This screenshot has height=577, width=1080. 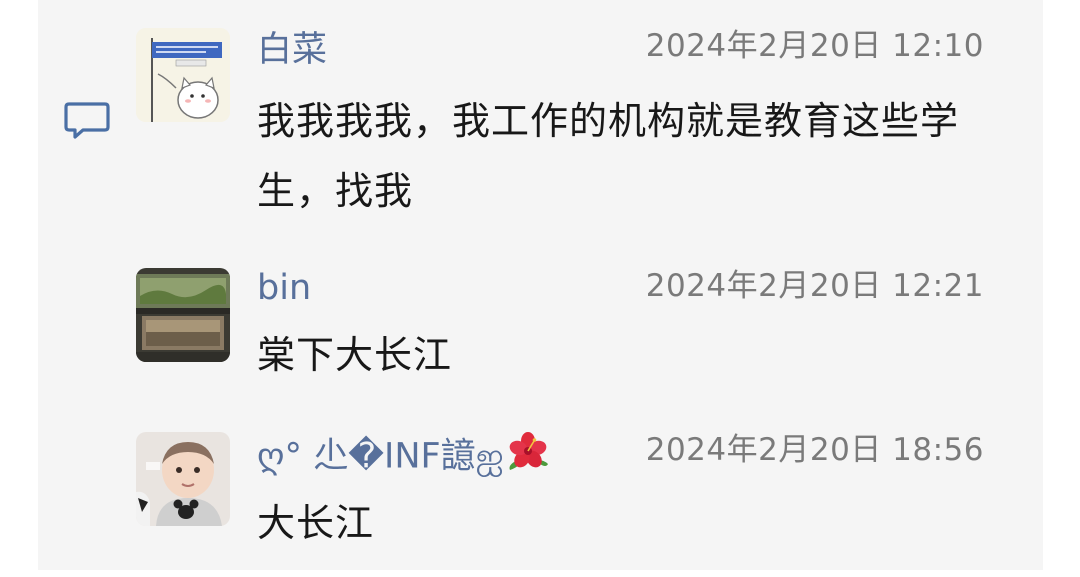 I want to click on sender-name: ღ° 尐�INF譩ஐ, so click(x=403, y=457).